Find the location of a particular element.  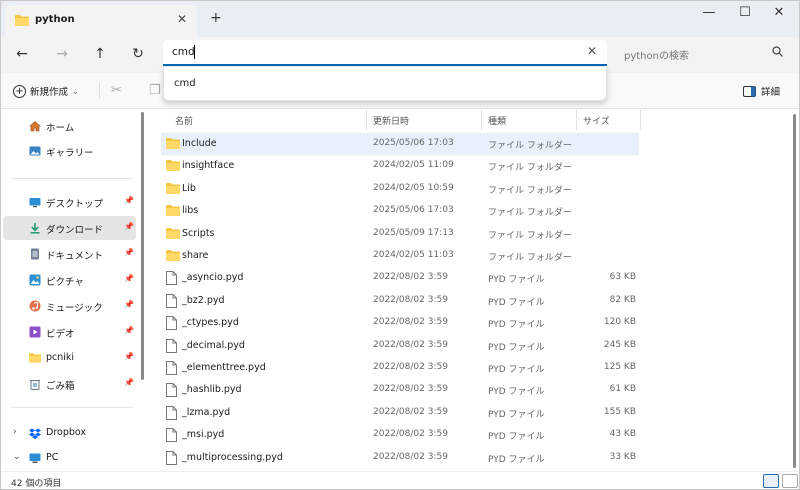

file-date: 2024/02/05 11:09 is located at coordinates (413, 165).